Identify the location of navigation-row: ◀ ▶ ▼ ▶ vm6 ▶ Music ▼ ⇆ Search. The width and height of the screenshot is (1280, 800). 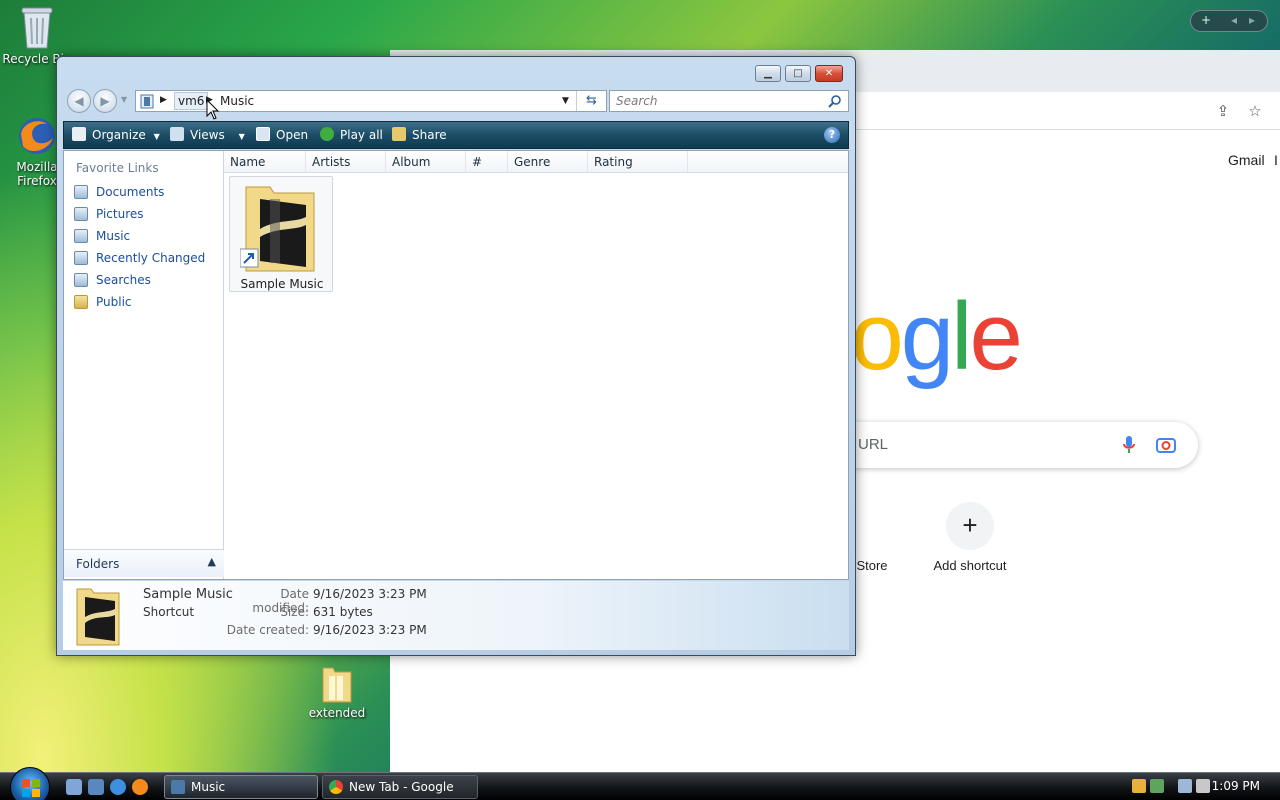
(457, 100).